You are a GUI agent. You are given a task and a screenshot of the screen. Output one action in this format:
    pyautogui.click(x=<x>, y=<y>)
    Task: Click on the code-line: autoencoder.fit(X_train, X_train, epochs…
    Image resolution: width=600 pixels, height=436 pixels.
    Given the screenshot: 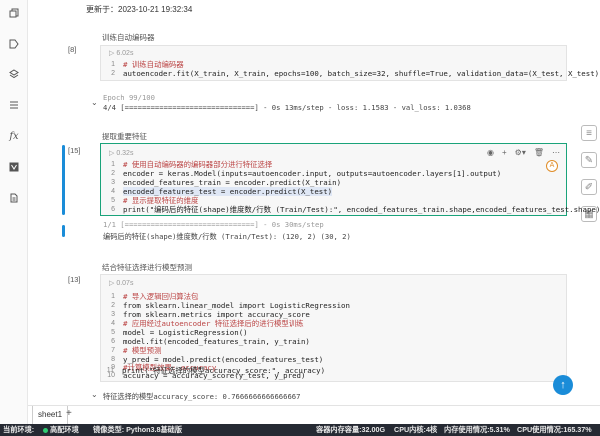 What is the action you would take?
    pyautogui.click(x=361, y=73)
    